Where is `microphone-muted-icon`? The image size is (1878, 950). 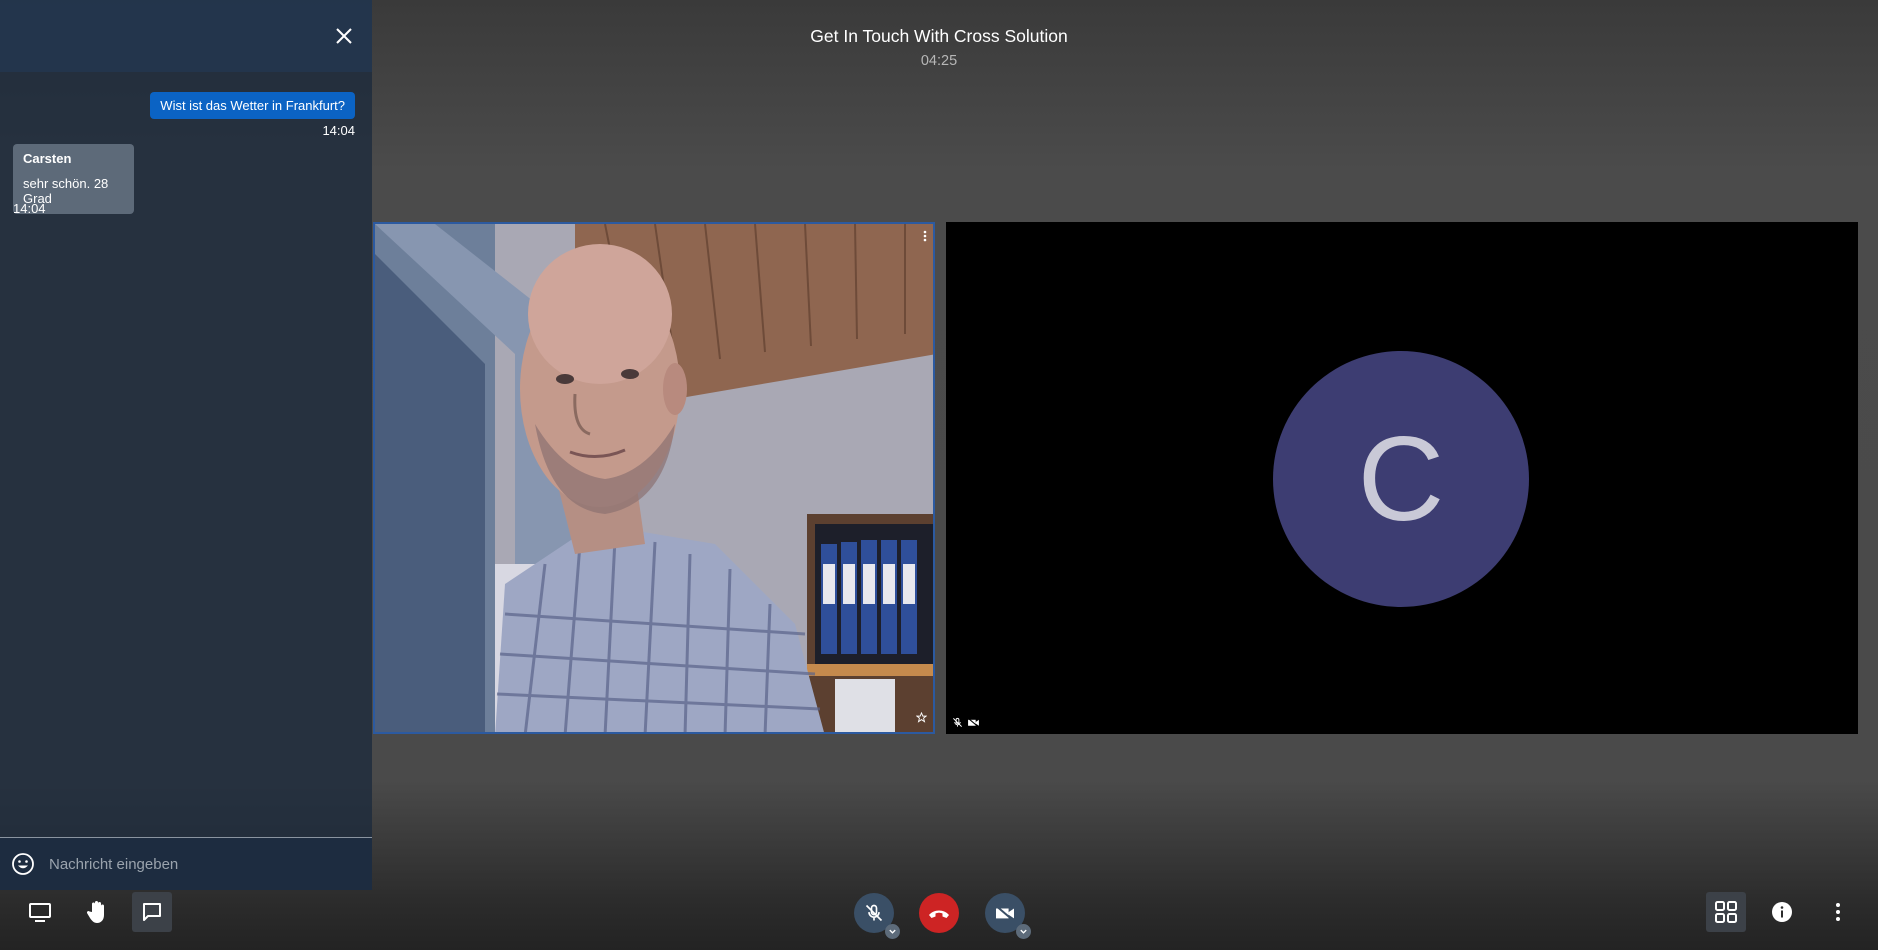 microphone-muted-icon is located at coordinates (874, 913).